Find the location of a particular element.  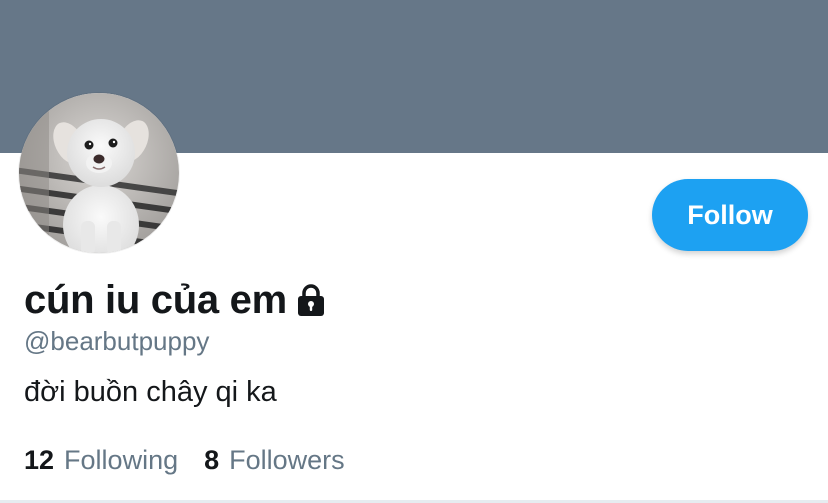

user-handle: @bearbutpuppy is located at coordinates (117, 341).